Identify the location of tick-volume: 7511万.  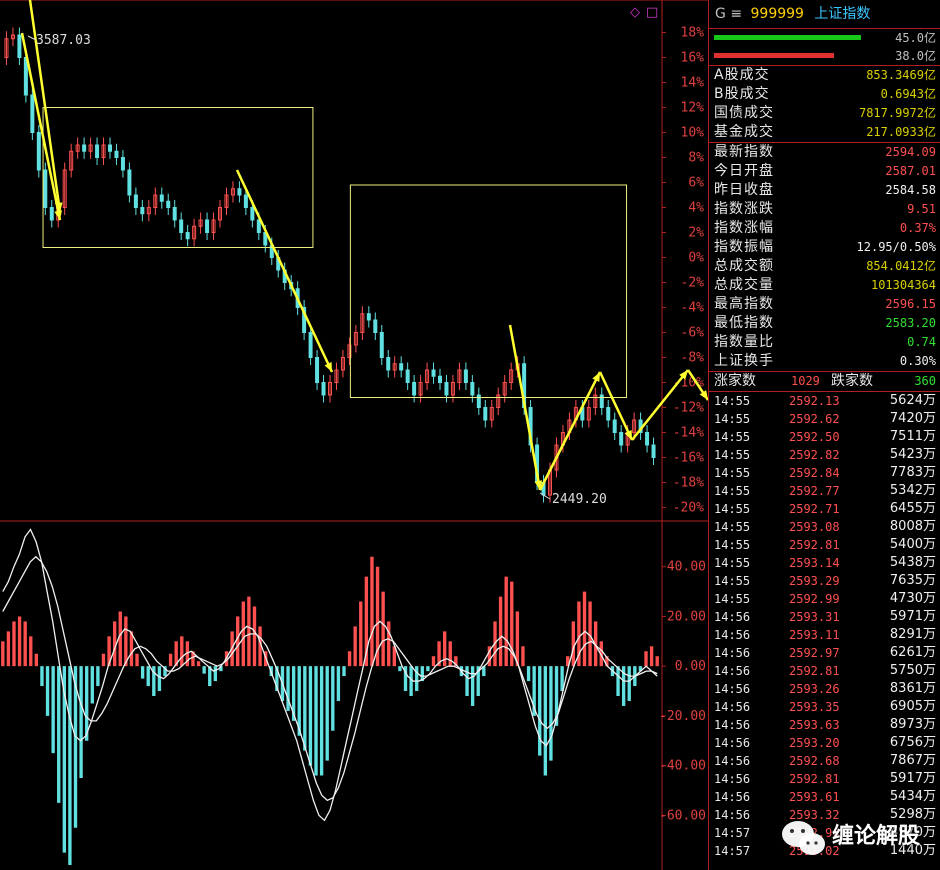
(912, 436).